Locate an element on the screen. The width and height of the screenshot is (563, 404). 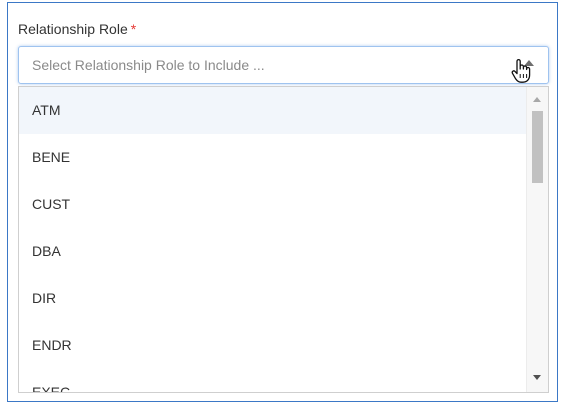
relationship-role-label: Relationship Role * is located at coordinates (77, 29).